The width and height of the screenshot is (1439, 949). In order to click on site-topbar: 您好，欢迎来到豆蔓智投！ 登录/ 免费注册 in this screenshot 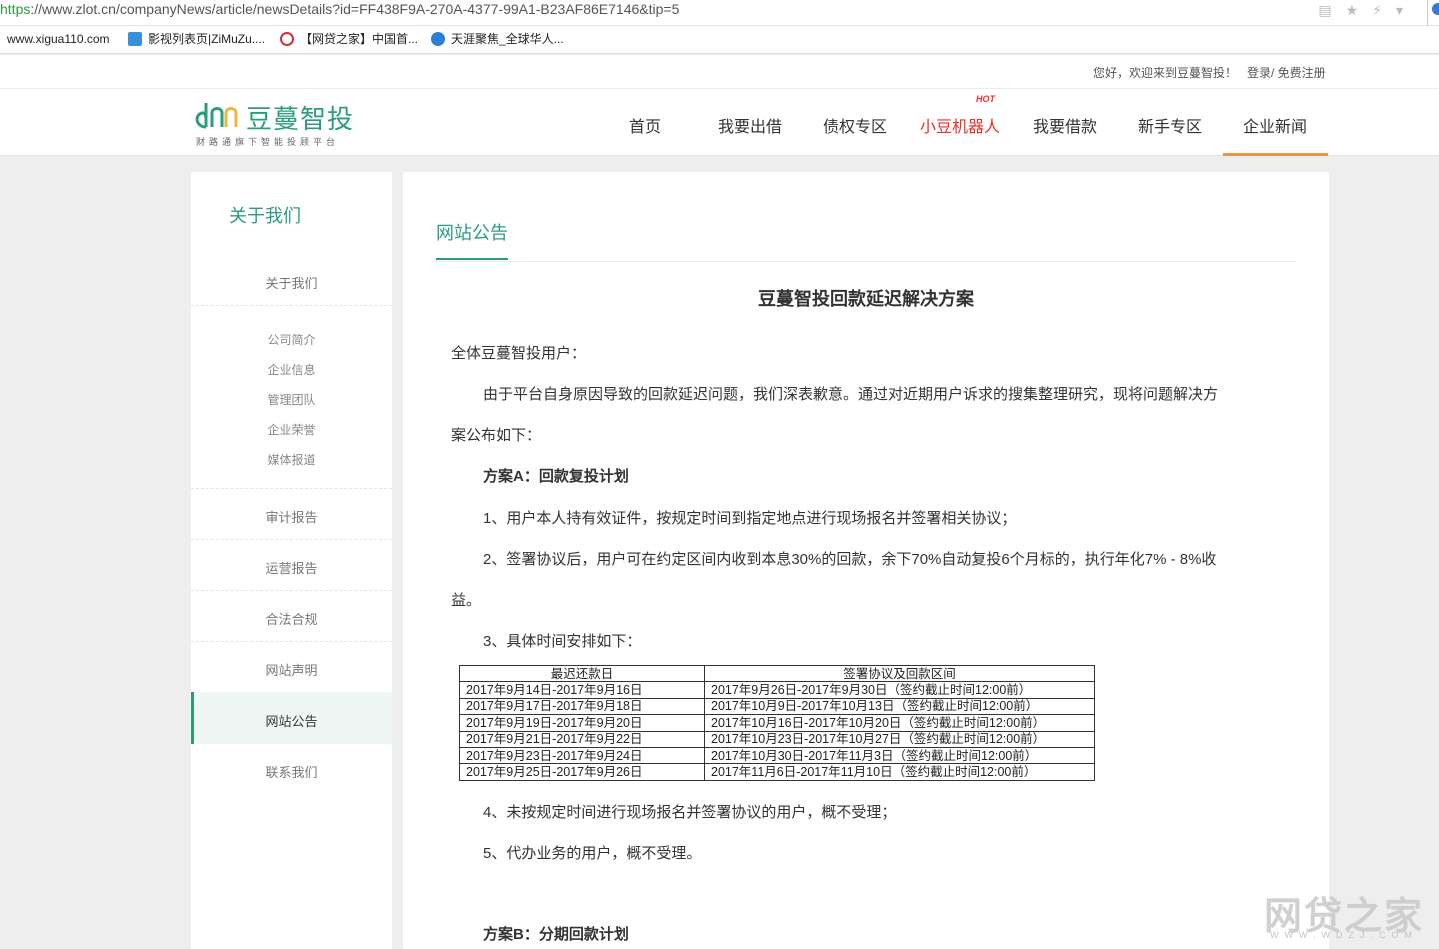, I will do `click(719, 72)`.